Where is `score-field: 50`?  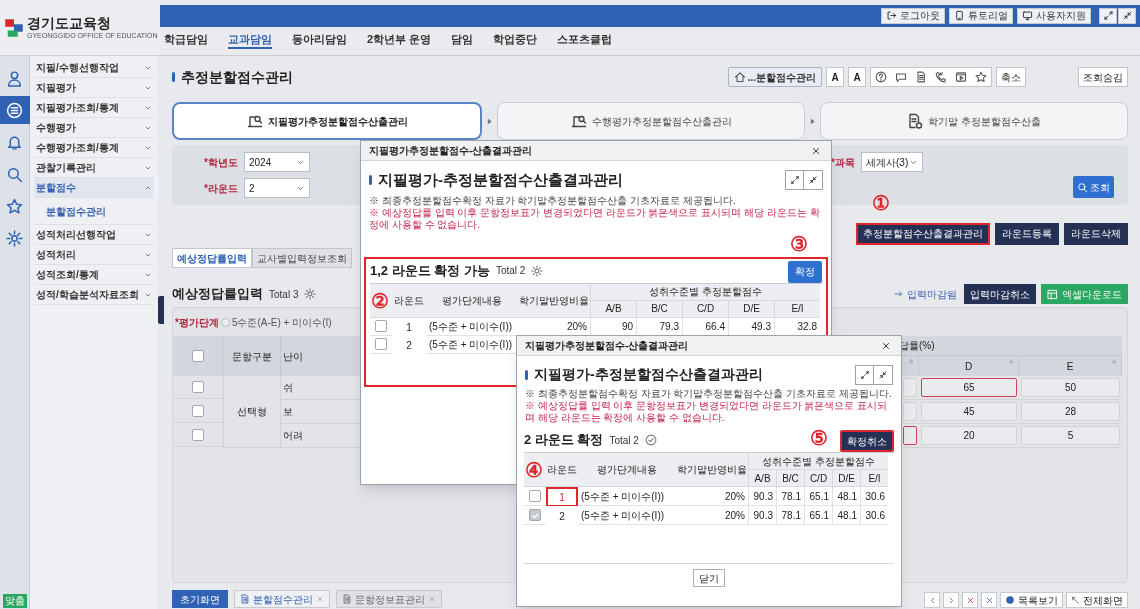 score-field: 50 is located at coordinates (1070, 387).